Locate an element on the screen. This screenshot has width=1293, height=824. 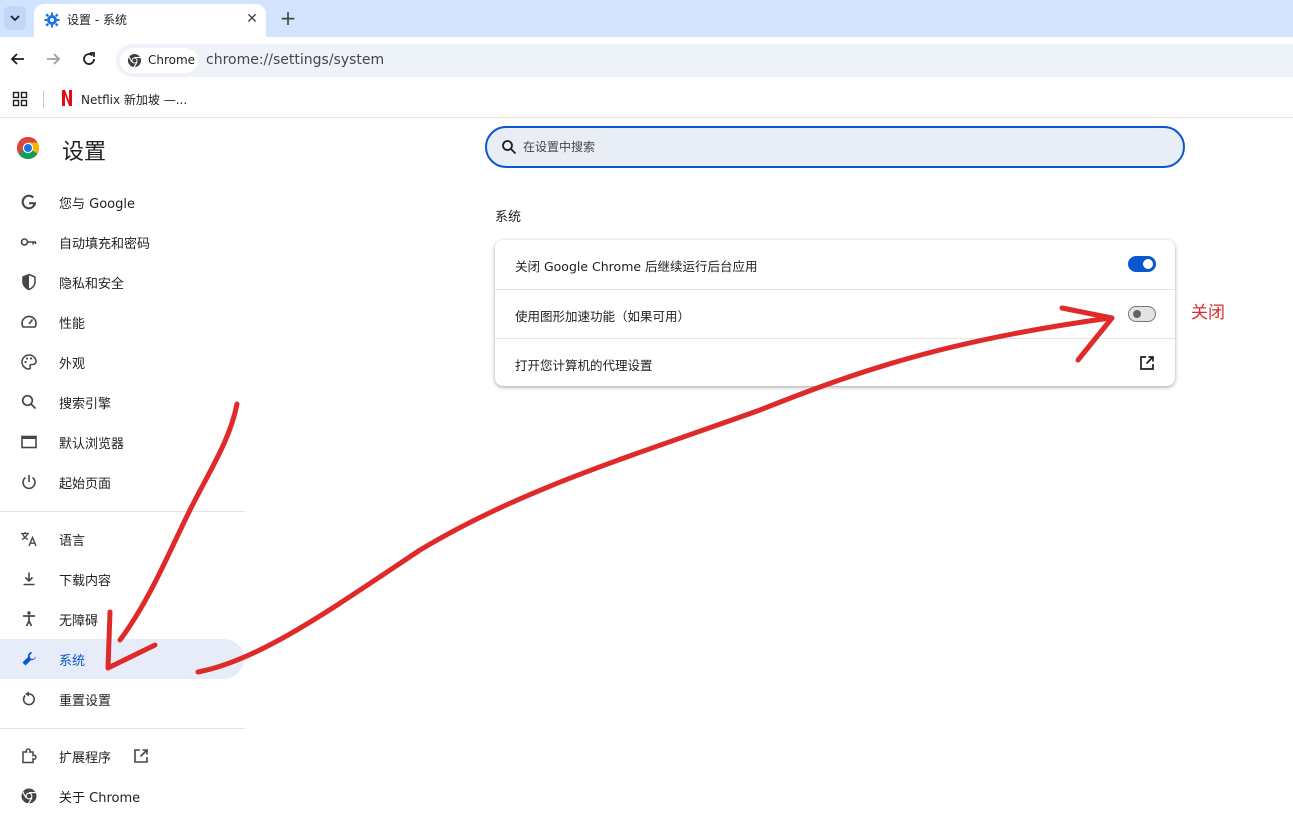
close-tab-button: ✕ is located at coordinates (252, 19).